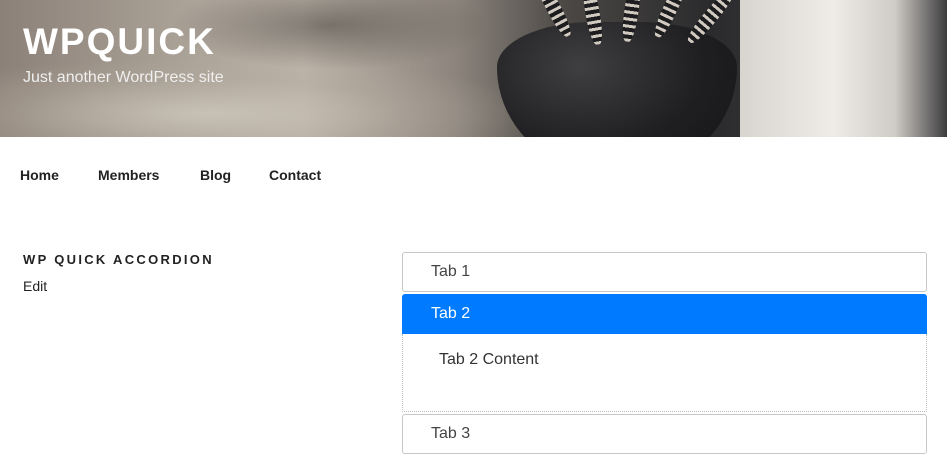 The width and height of the screenshot is (947, 472). Describe the element at coordinates (664, 373) in the screenshot. I see `accordion-panel-2: Tab 2 Content` at that location.